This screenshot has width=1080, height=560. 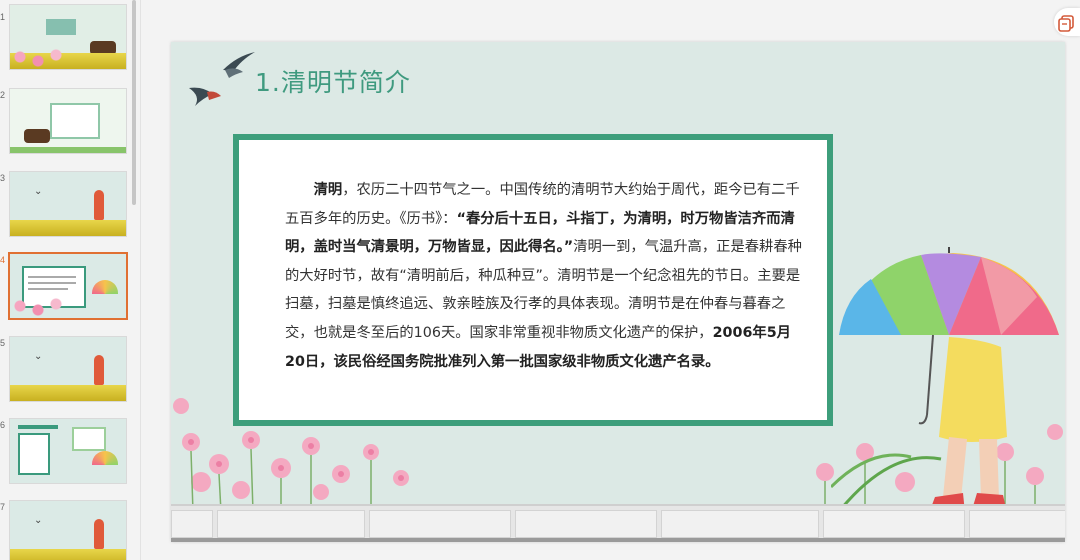 What do you see at coordinates (37, 136) in the screenshot?
I see `thumbnail-cow-art` at bounding box center [37, 136].